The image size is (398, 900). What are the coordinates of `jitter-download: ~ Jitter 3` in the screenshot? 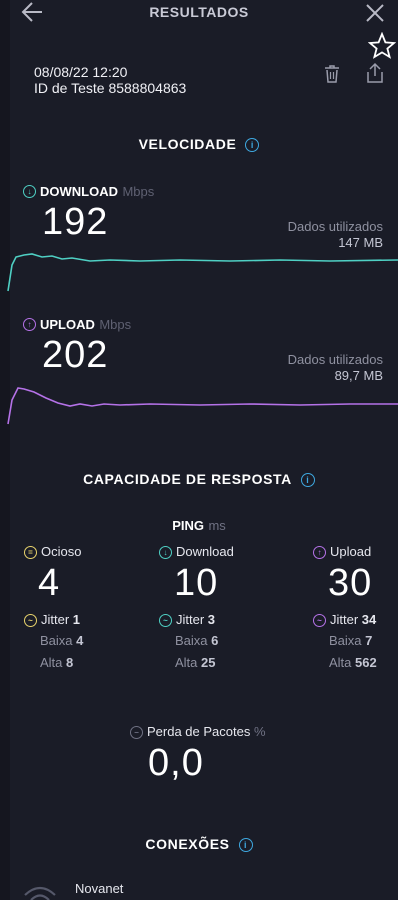 It's located at (187, 620).